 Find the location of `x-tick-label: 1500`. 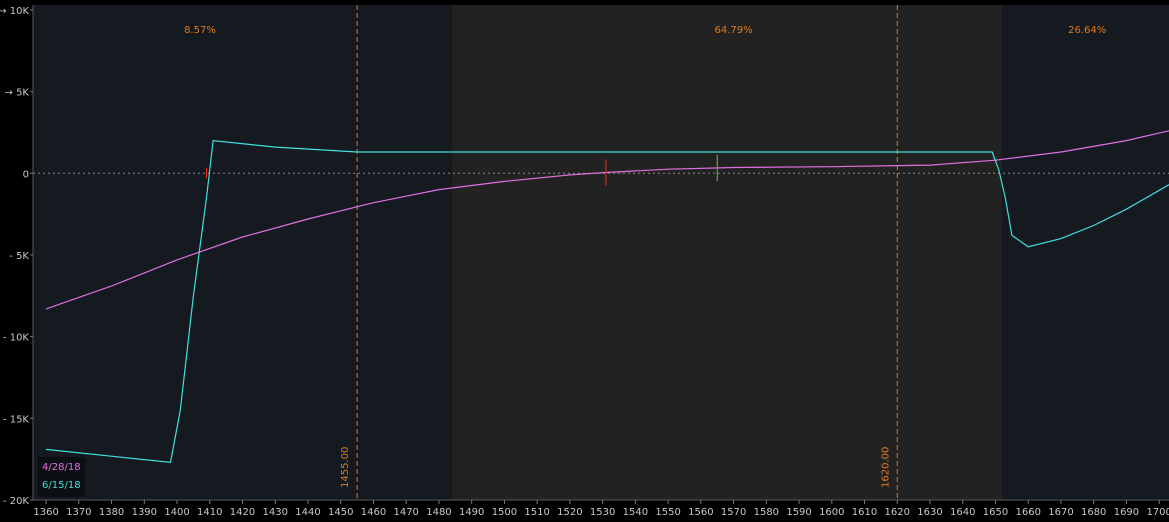

x-tick-label: 1500 is located at coordinates (504, 512).